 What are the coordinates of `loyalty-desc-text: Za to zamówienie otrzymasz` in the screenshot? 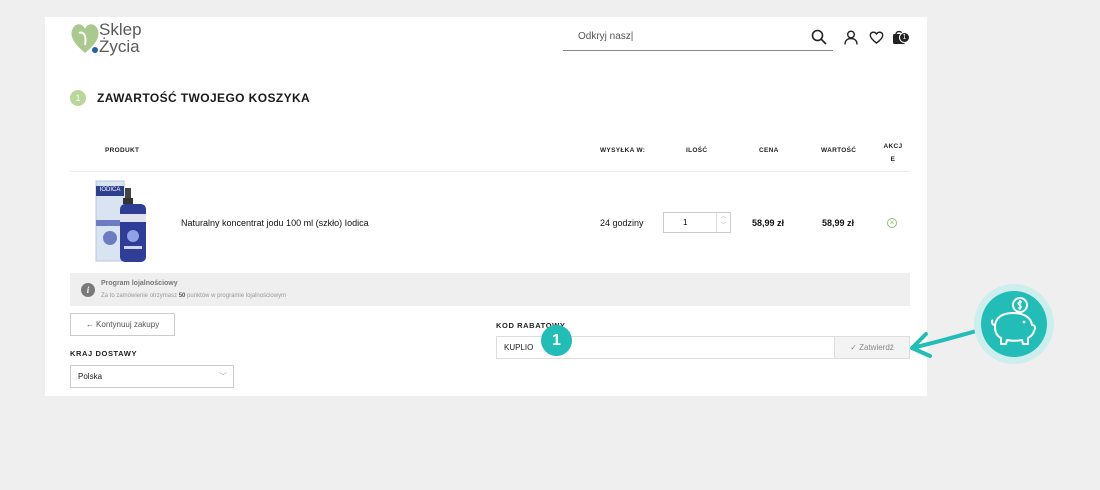 It's located at (140, 296).